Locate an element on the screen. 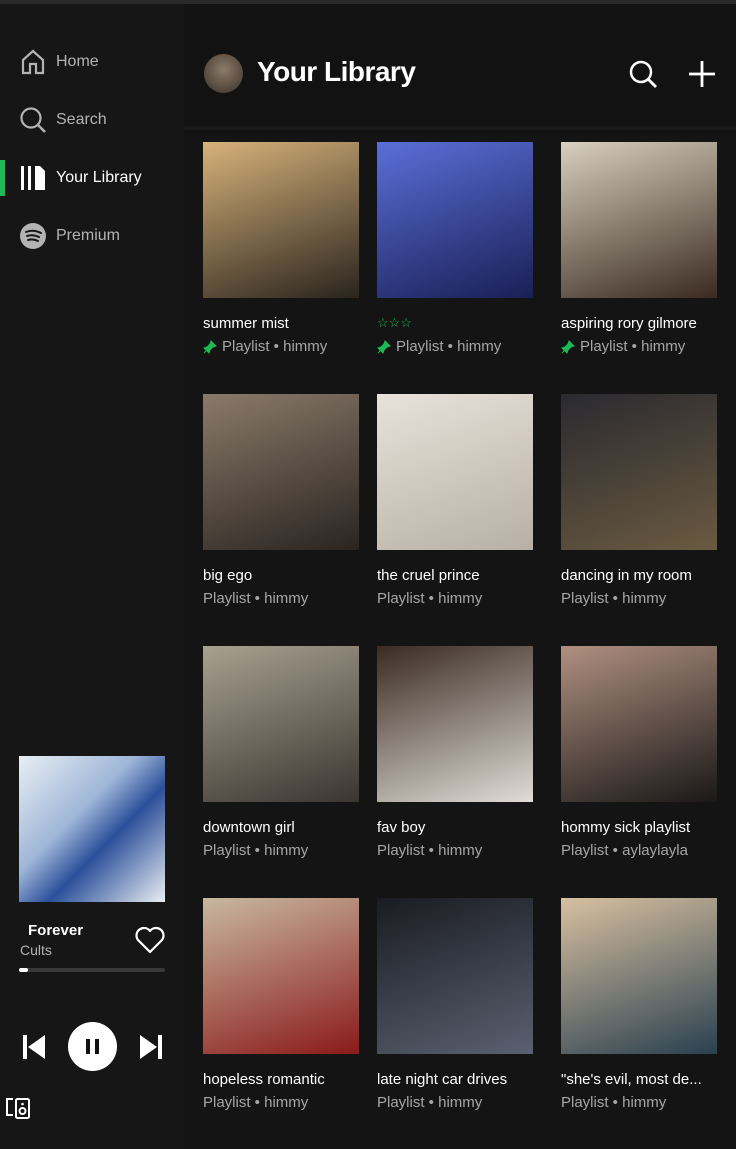 This screenshot has width=736, height=1149. sidebar-item-your-library: Your Library is located at coordinates (92, 178).